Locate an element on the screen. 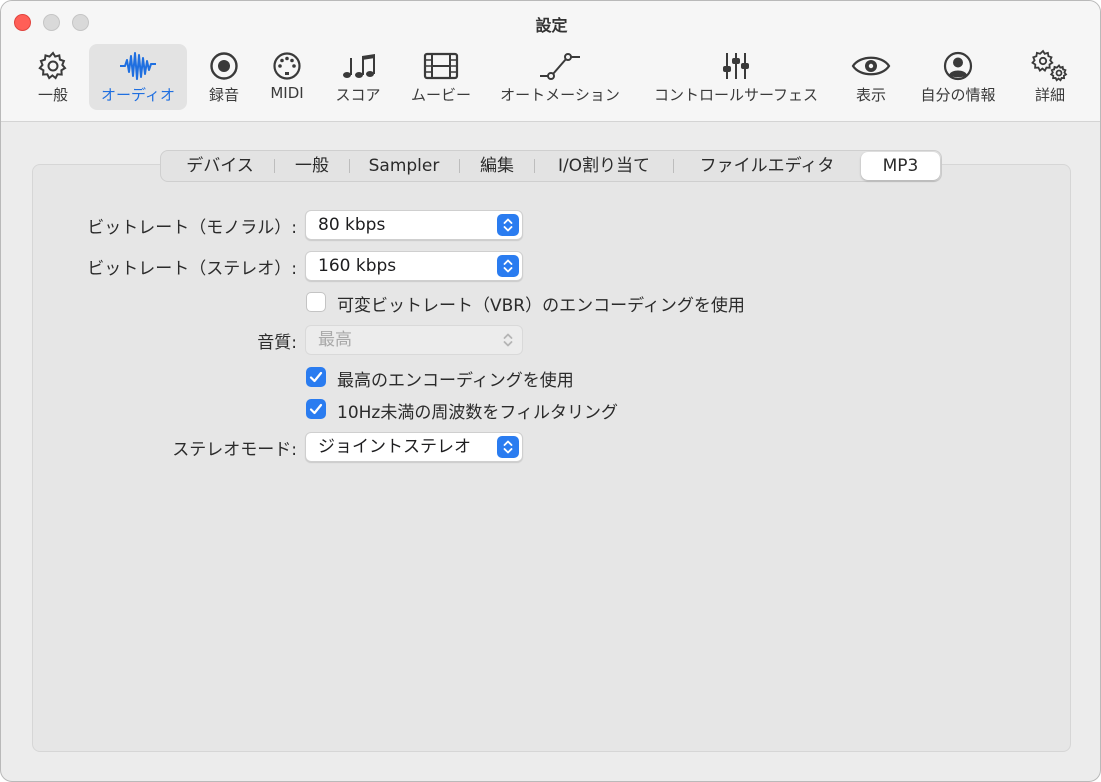 The image size is (1101, 782). toolbar-item-control-surfaces: コントロールサーフェス is located at coordinates (736, 77).